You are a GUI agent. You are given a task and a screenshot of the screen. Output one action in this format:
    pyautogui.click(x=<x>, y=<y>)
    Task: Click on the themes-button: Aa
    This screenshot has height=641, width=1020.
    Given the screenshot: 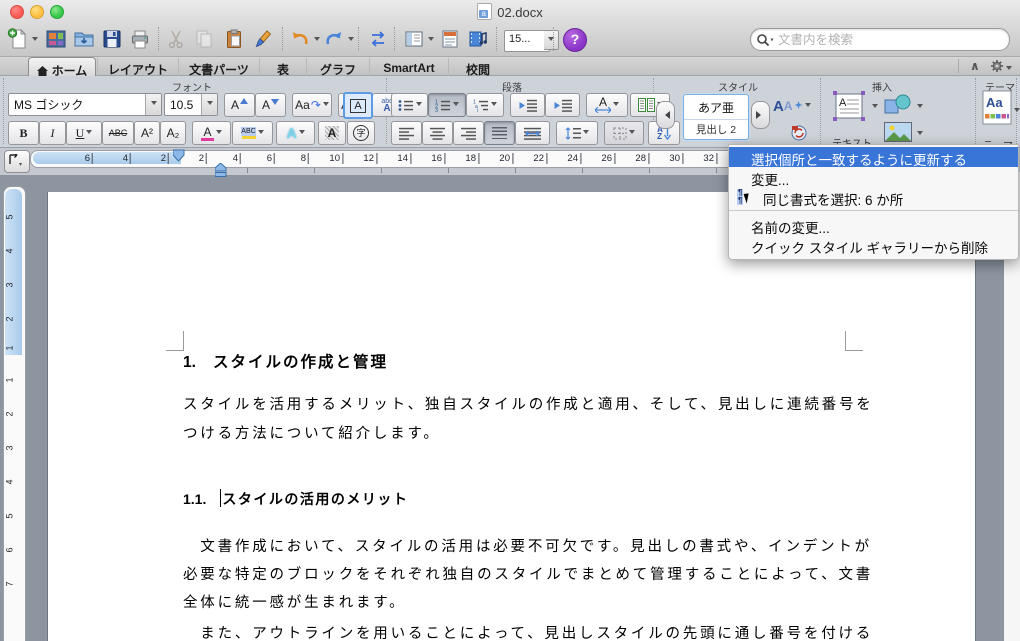 What is the action you would take?
    pyautogui.click(x=998, y=111)
    